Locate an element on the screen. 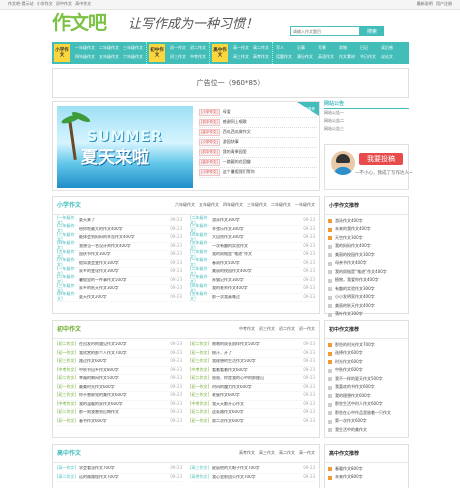  tab: 初一作文 is located at coordinates (307, 329).